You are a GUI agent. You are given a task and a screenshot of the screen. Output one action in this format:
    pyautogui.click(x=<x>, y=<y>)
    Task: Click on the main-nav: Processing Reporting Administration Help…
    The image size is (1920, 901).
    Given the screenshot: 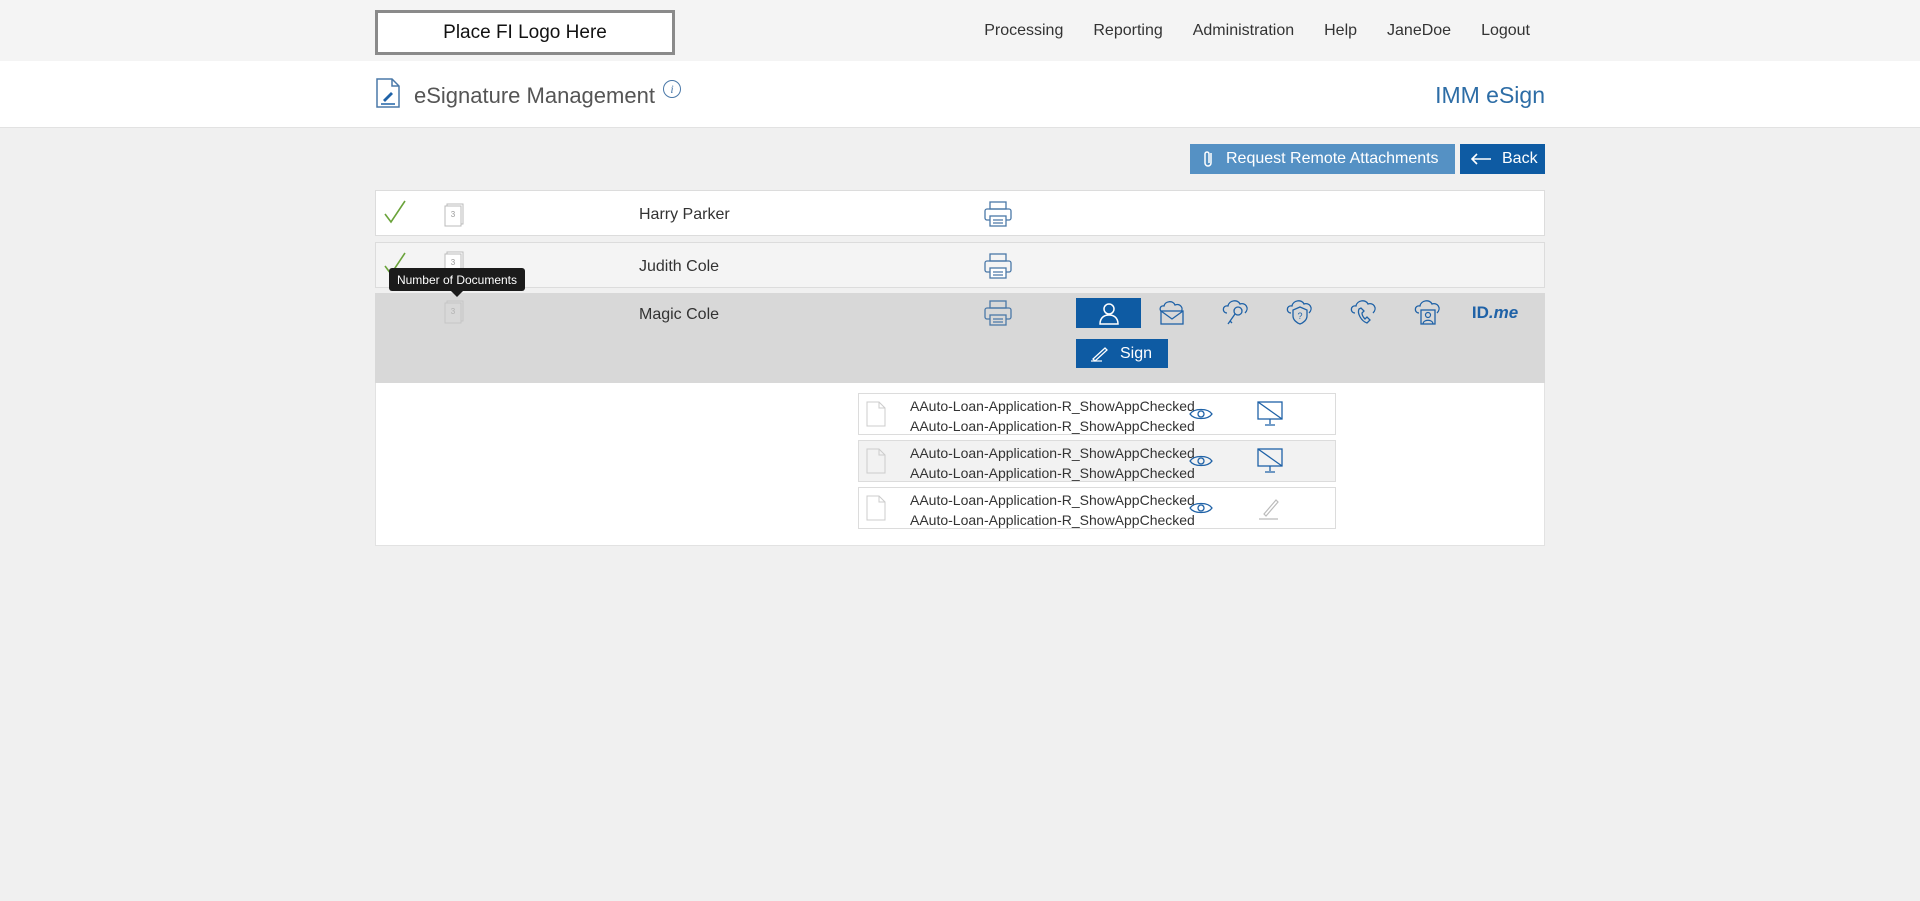 What is the action you would take?
    pyautogui.click(x=1257, y=31)
    